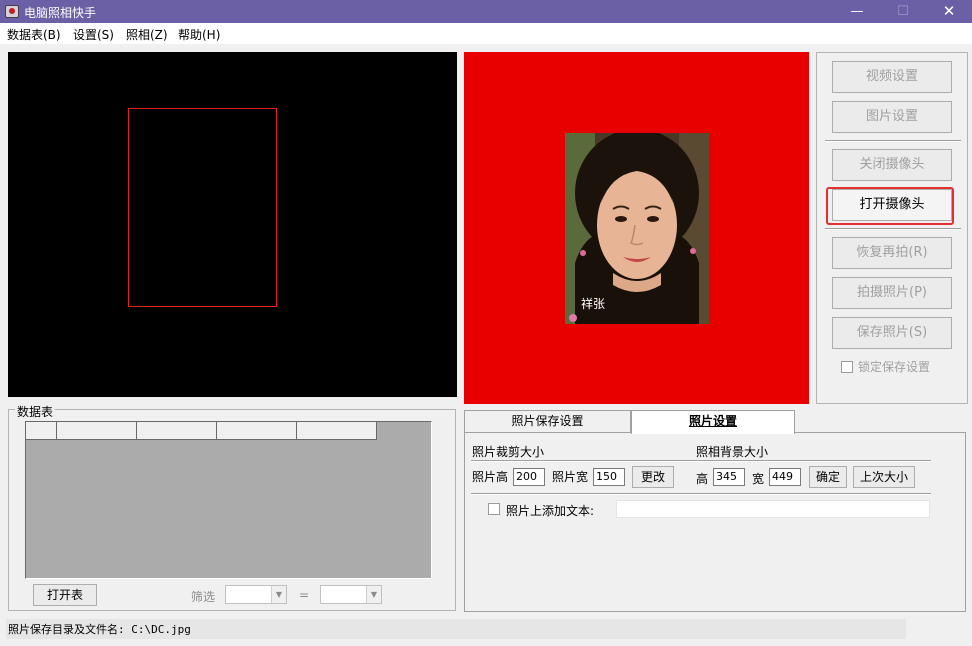  I want to click on save-path-status: 照片保存目录及文件名: C:\DC.jpg, so click(99, 629).